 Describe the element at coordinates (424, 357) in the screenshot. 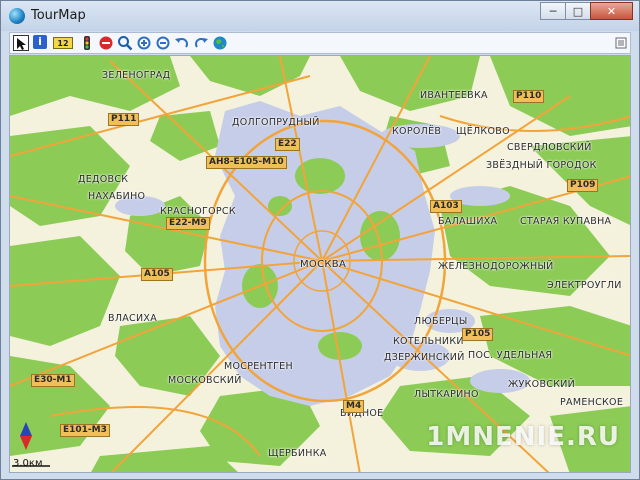

I see `city-label: ДЗЕРЖИНСКИЙ` at that location.